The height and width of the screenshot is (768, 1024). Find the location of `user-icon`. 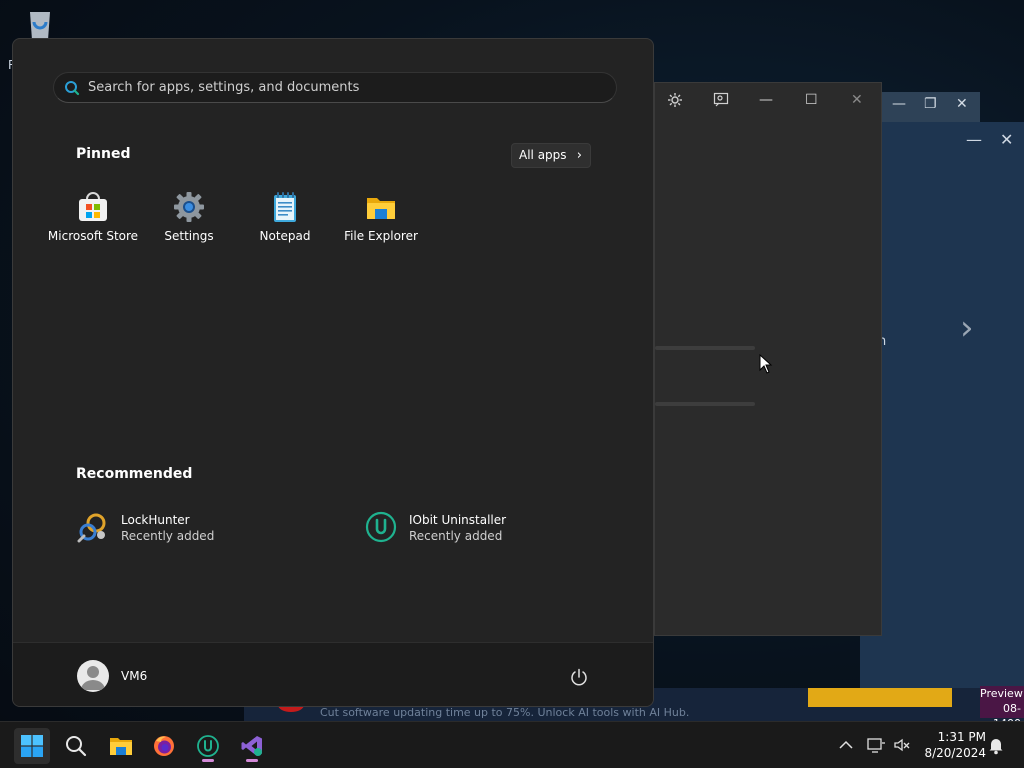

user-icon is located at coordinates (93, 678).